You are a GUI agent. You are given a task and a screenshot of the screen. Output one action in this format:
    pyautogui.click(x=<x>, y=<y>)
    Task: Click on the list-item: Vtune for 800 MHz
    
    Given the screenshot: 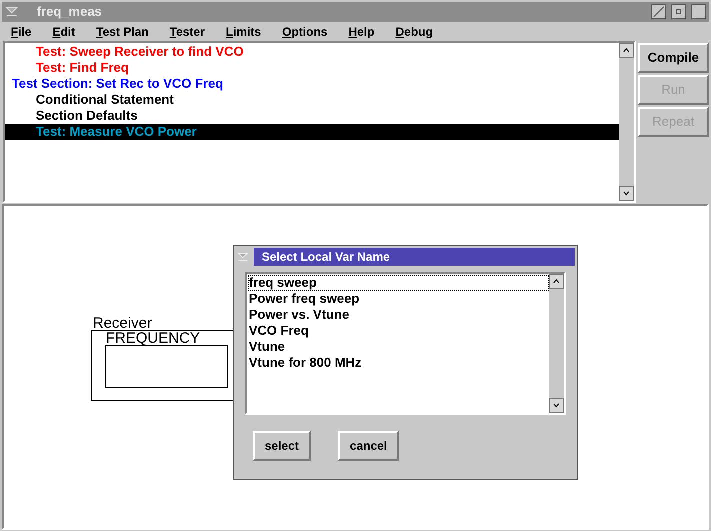 What is the action you would take?
    pyautogui.click(x=398, y=363)
    